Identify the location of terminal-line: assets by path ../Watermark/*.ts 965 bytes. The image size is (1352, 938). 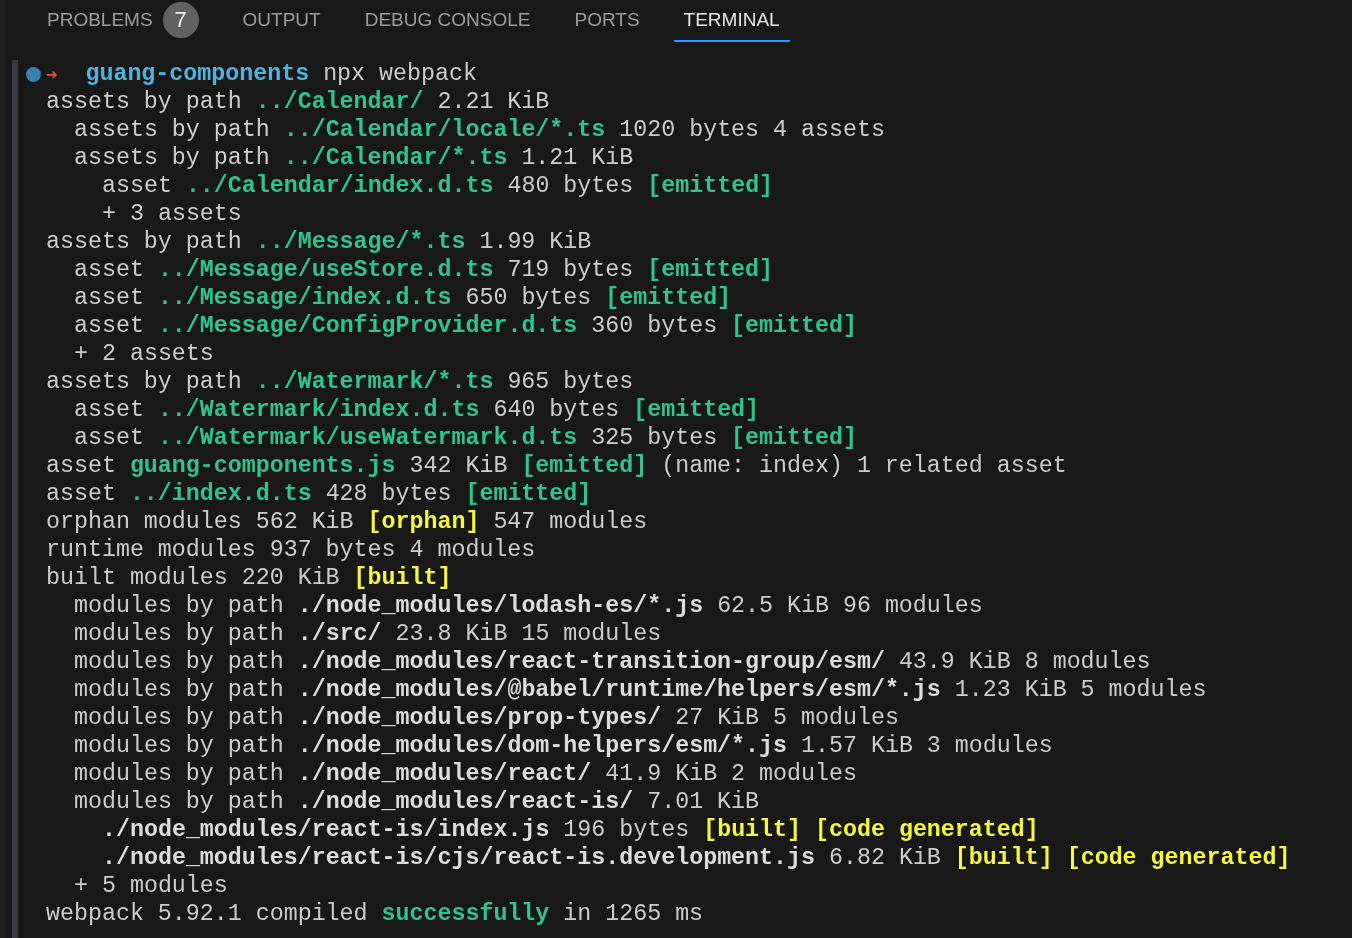
(340, 382).